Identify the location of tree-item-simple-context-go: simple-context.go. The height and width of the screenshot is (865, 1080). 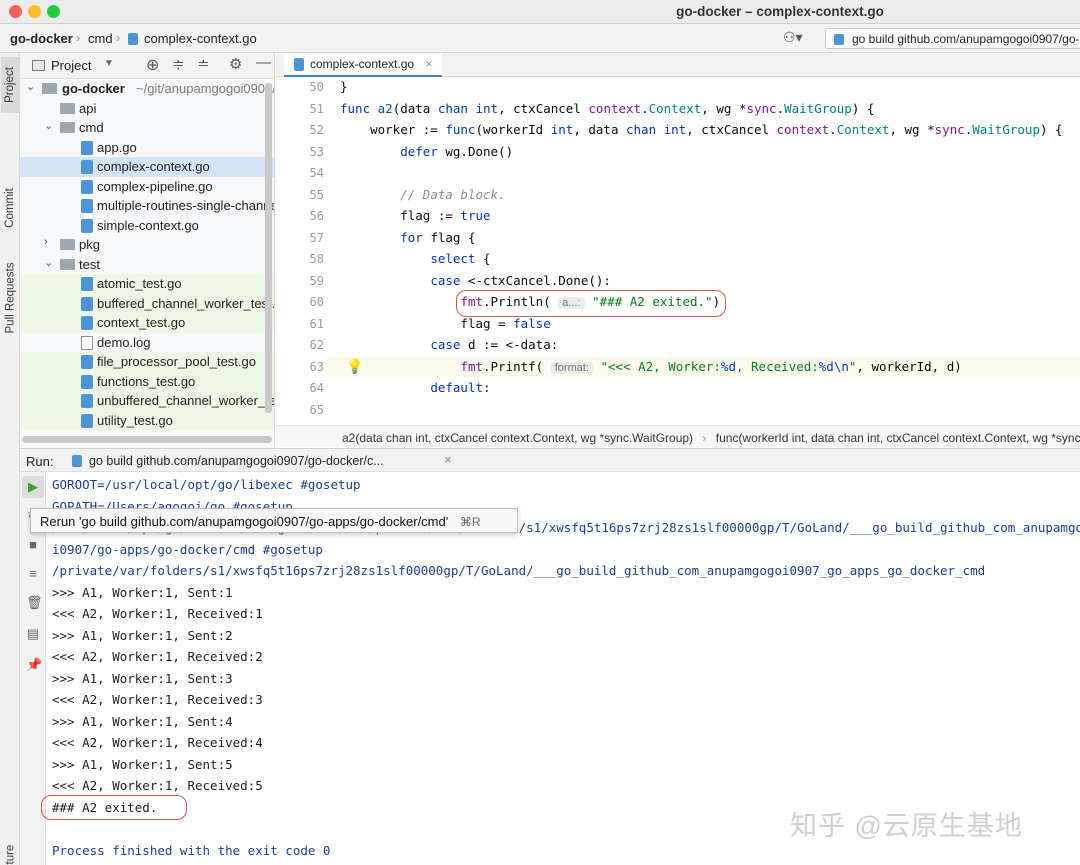
(147, 226).